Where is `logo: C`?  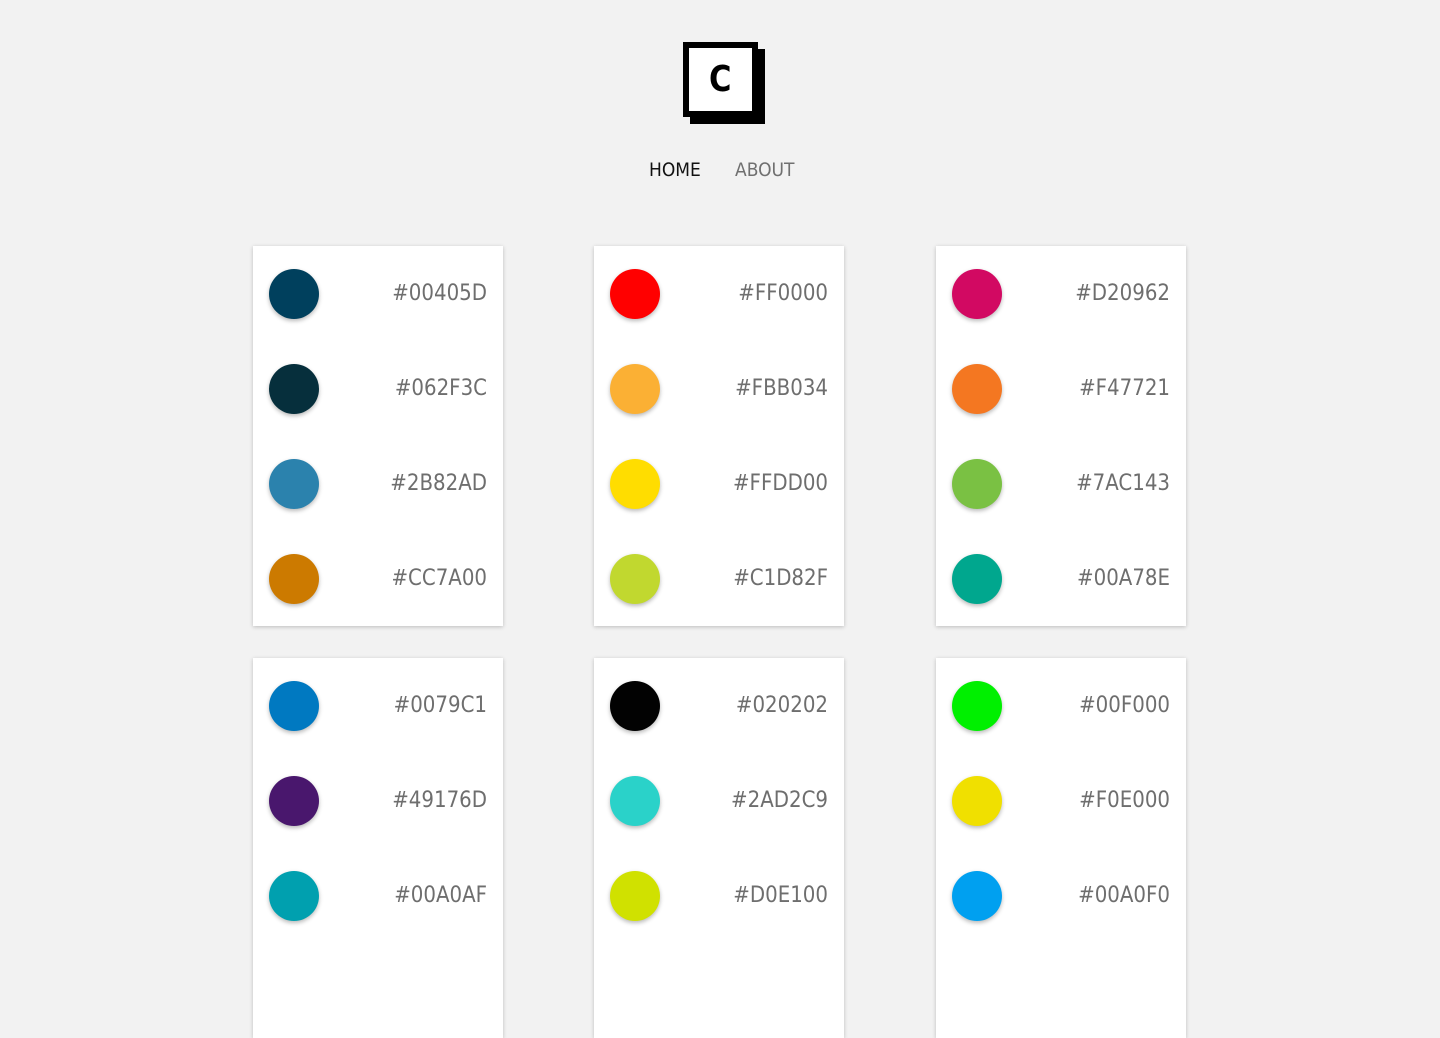 logo: C is located at coordinates (724, 83).